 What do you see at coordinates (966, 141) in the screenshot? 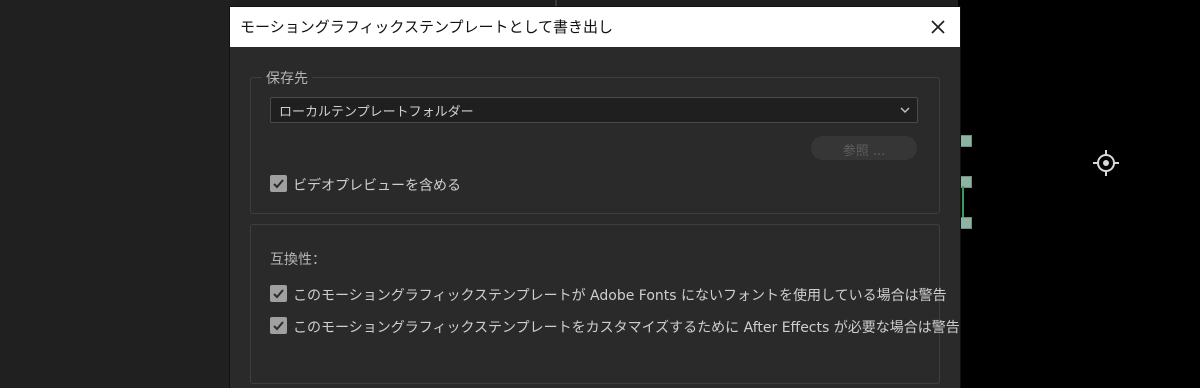
I see `transform-handle-top` at bounding box center [966, 141].